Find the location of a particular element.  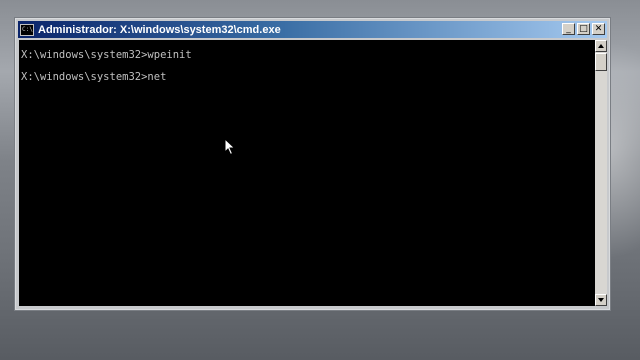

vertical-scrollbar is located at coordinates (601, 173).